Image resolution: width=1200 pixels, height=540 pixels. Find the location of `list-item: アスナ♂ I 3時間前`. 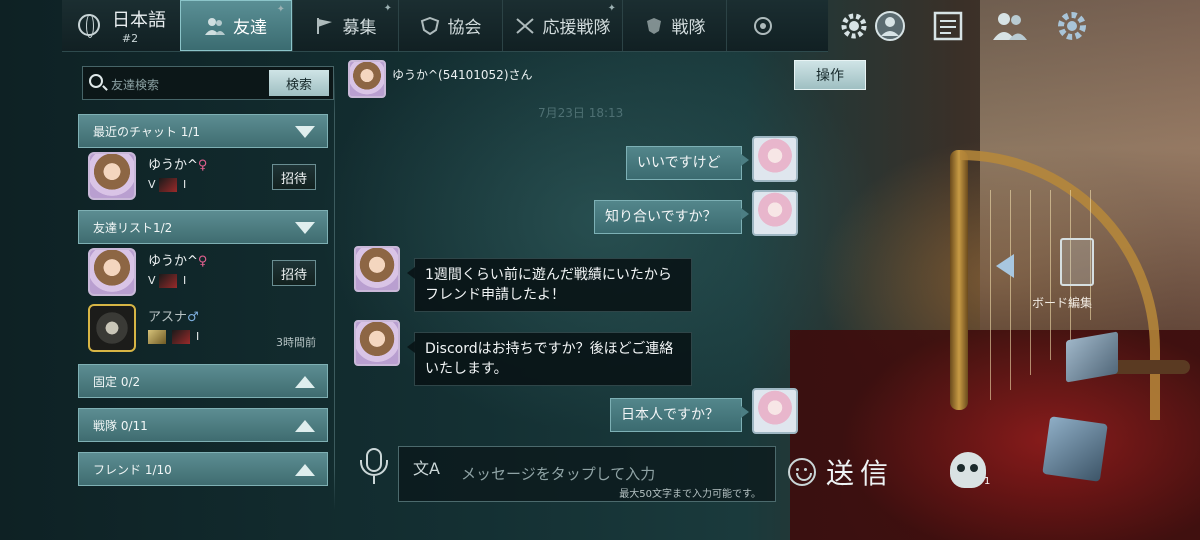

list-item: アスナ♂ I 3時間前 is located at coordinates (206, 330).